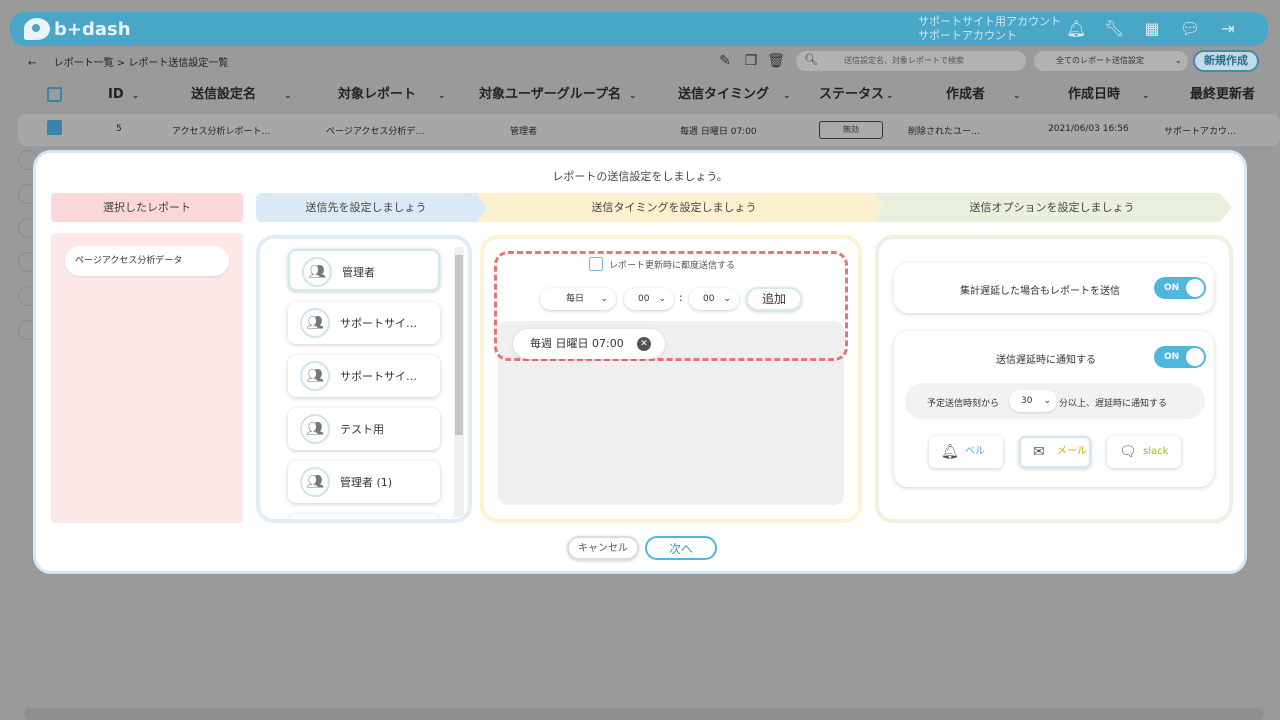  What do you see at coordinates (119, 129) in the screenshot?
I see `row-id: 5` at bounding box center [119, 129].